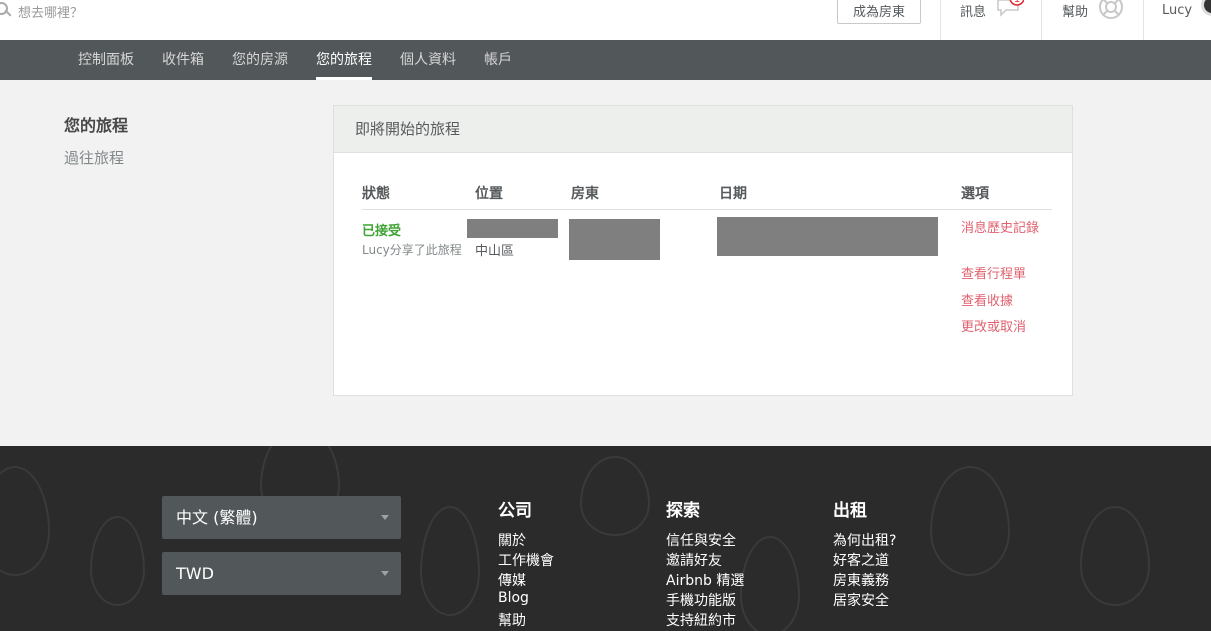  I want to click on language-select: 中文 (繁體), so click(281, 517).